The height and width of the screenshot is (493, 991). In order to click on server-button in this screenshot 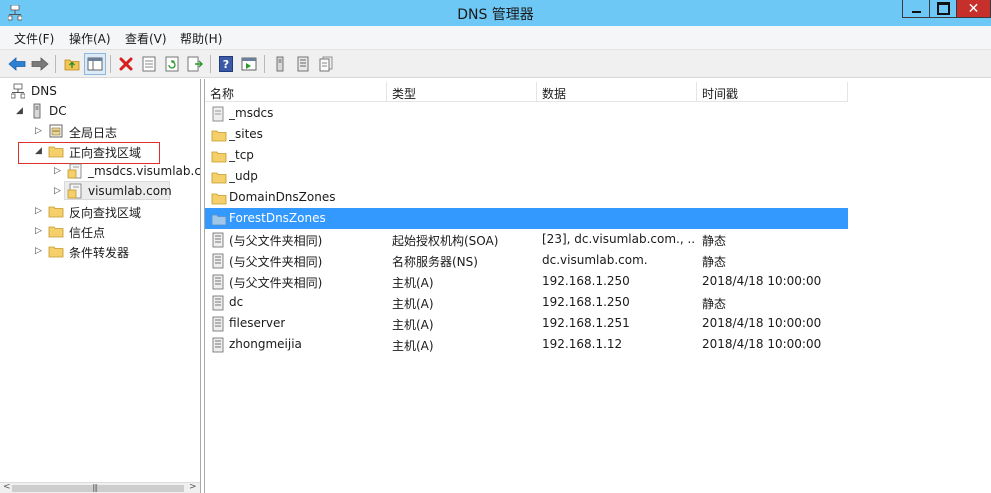, I will do `click(280, 64)`.